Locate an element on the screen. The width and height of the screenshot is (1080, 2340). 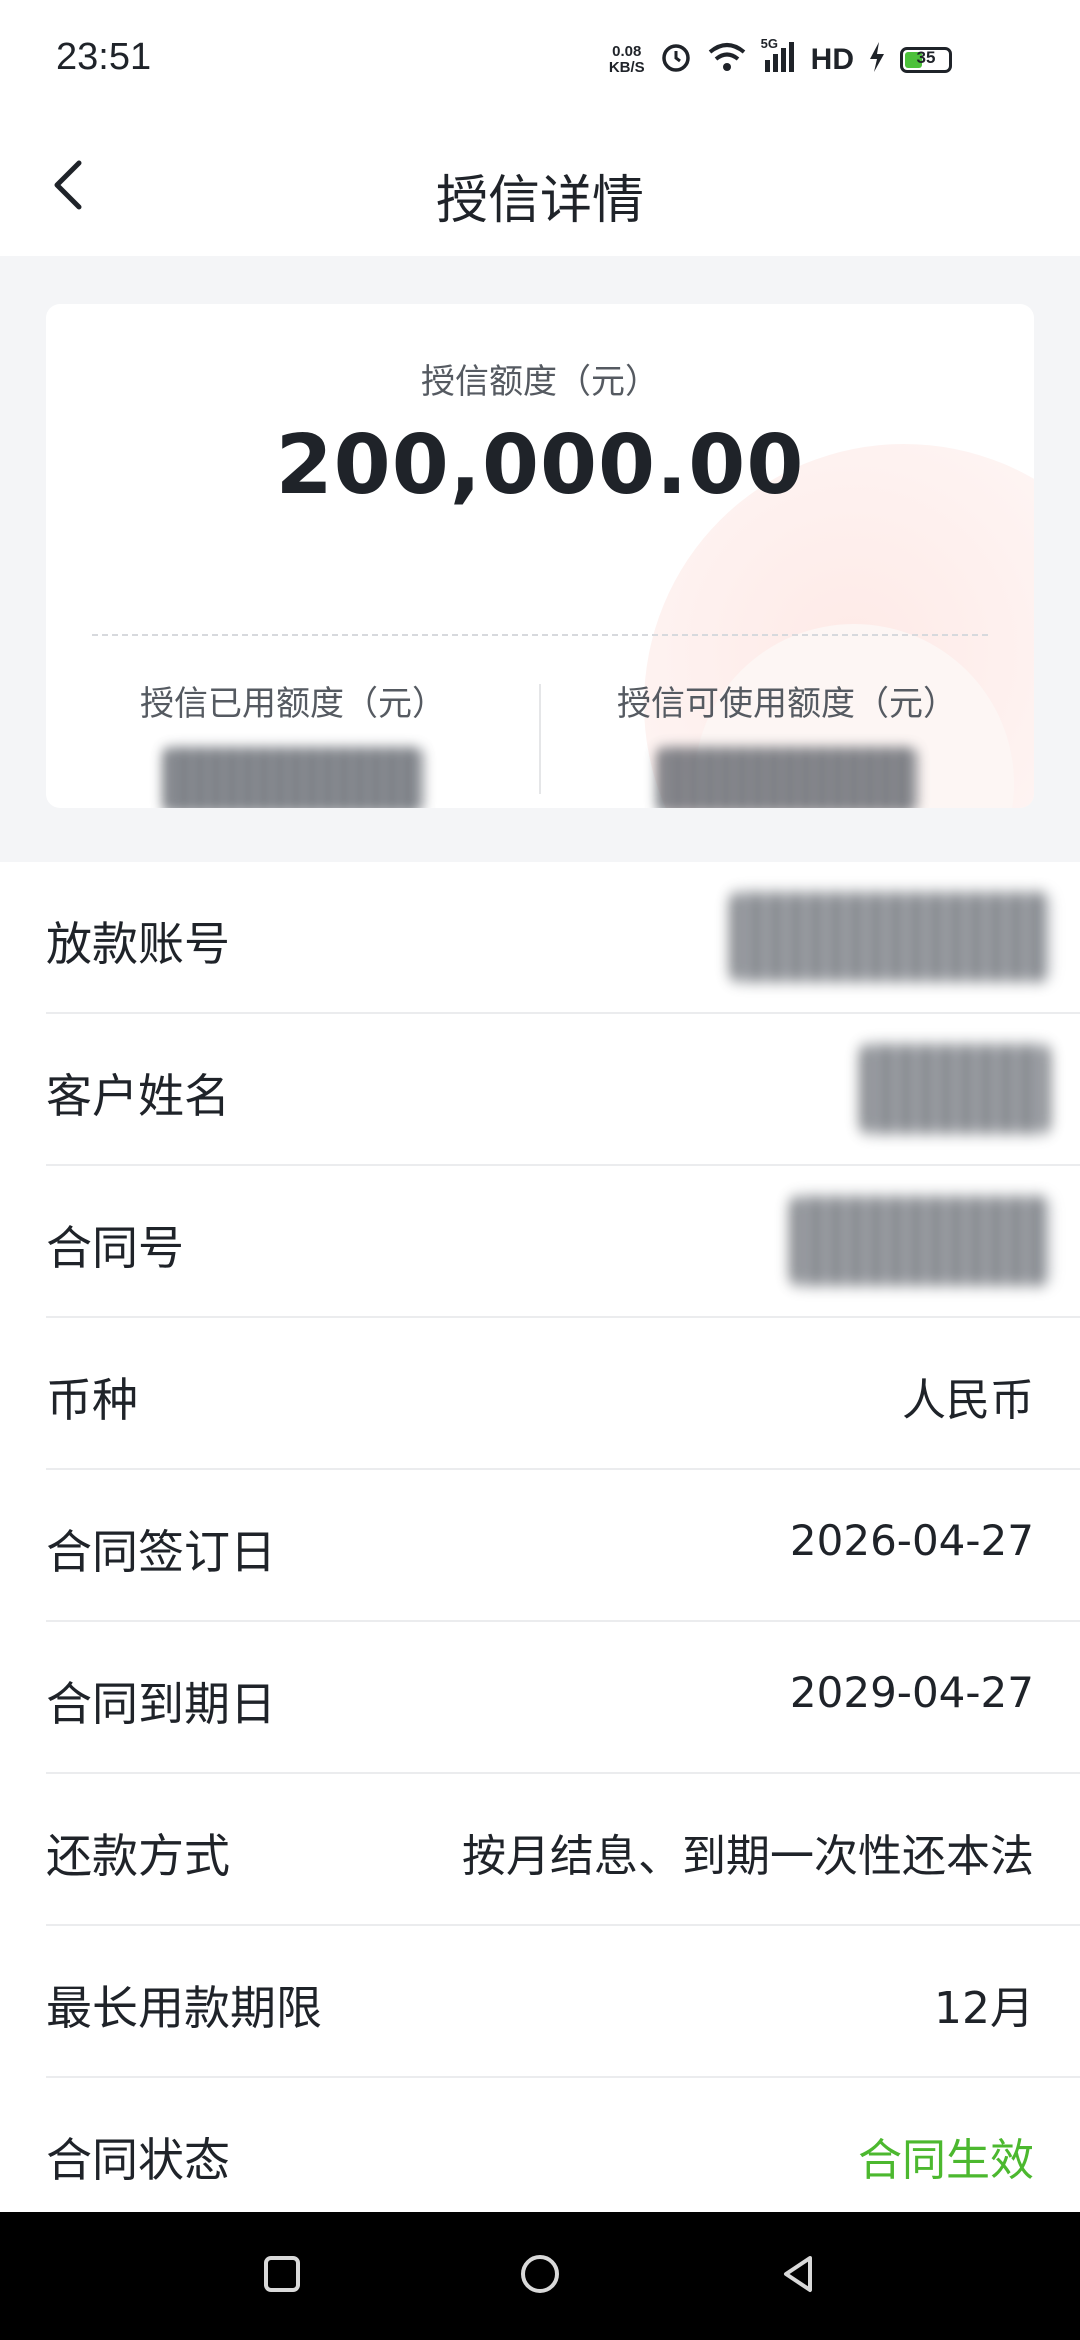
detail-row-customer: 客户姓名 is located at coordinates (563, 1090).